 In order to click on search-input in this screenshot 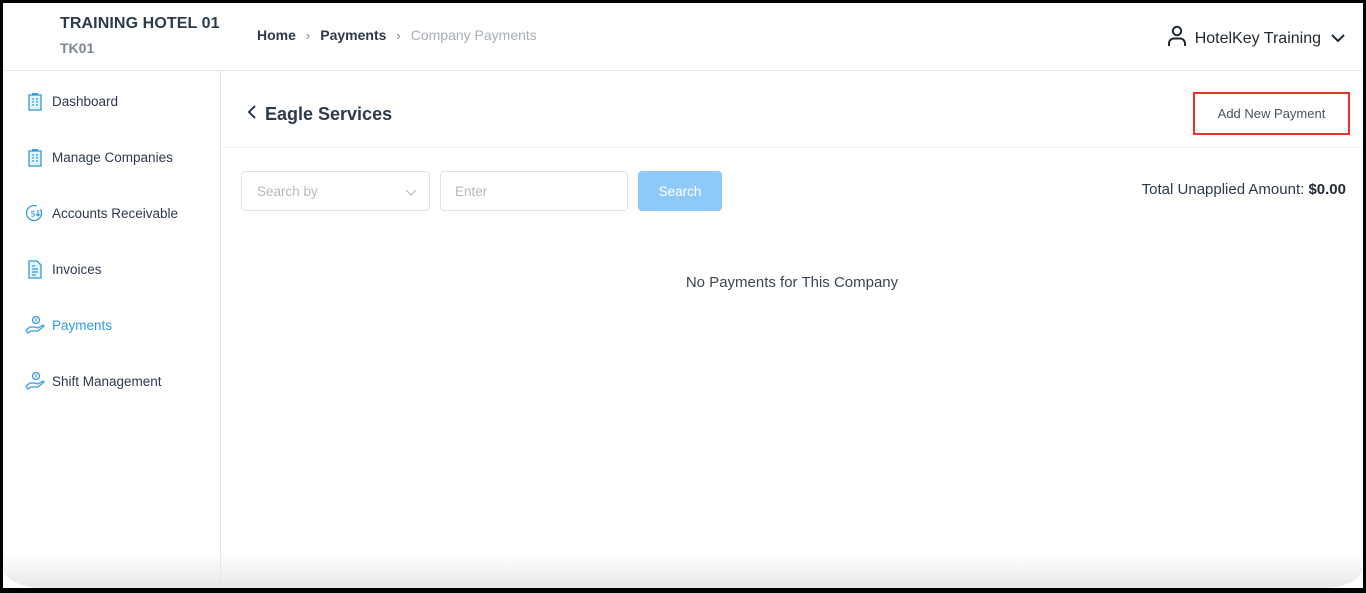, I will do `click(534, 191)`.